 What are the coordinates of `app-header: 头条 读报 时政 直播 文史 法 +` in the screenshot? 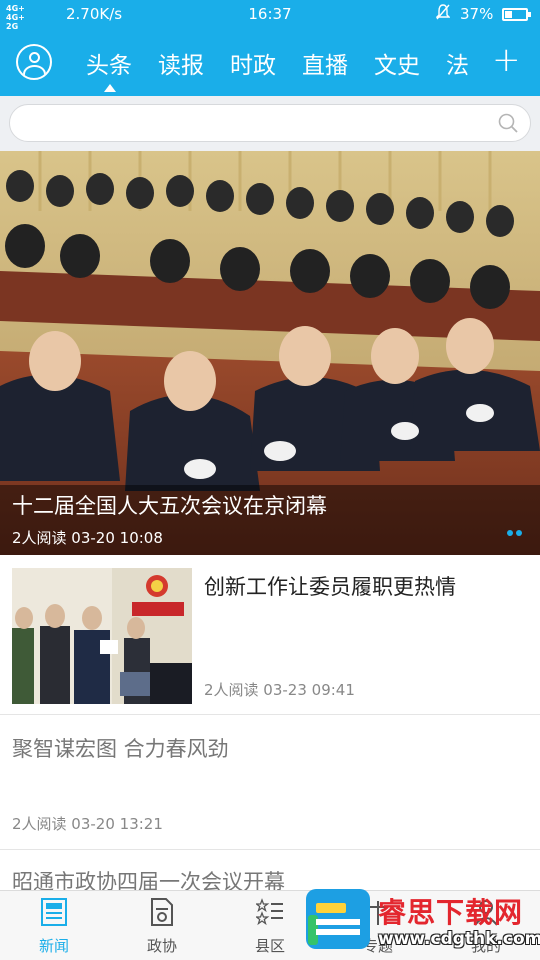 It's located at (270, 63).